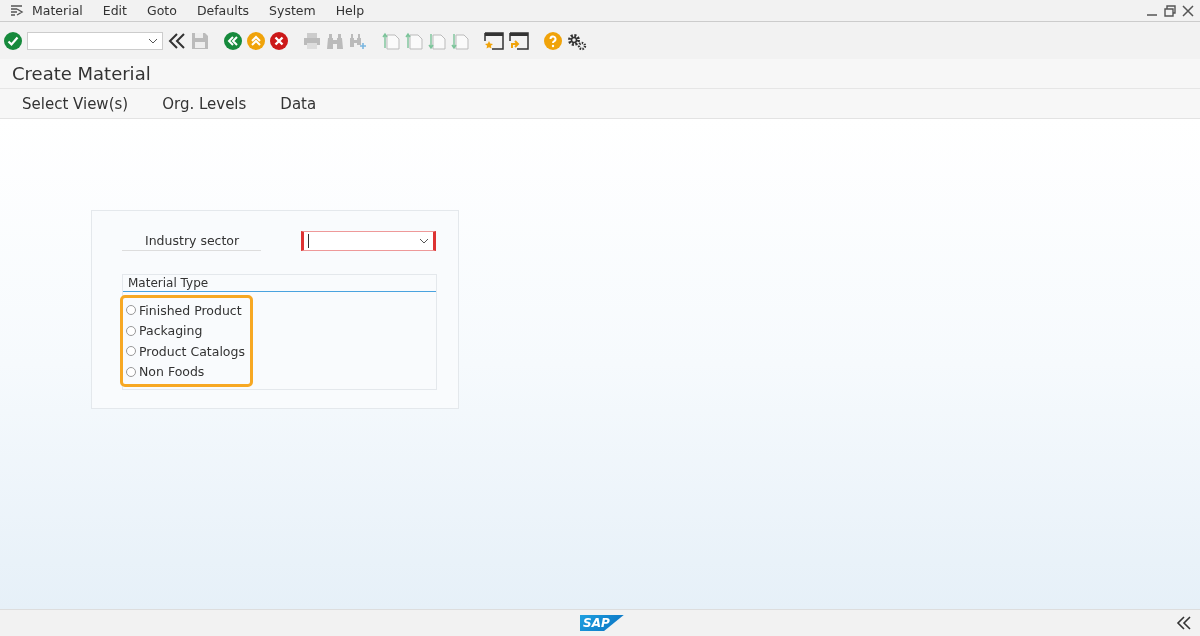  Describe the element at coordinates (185, 351) in the screenshot. I see `radio-option: Product Catalogs` at that location.